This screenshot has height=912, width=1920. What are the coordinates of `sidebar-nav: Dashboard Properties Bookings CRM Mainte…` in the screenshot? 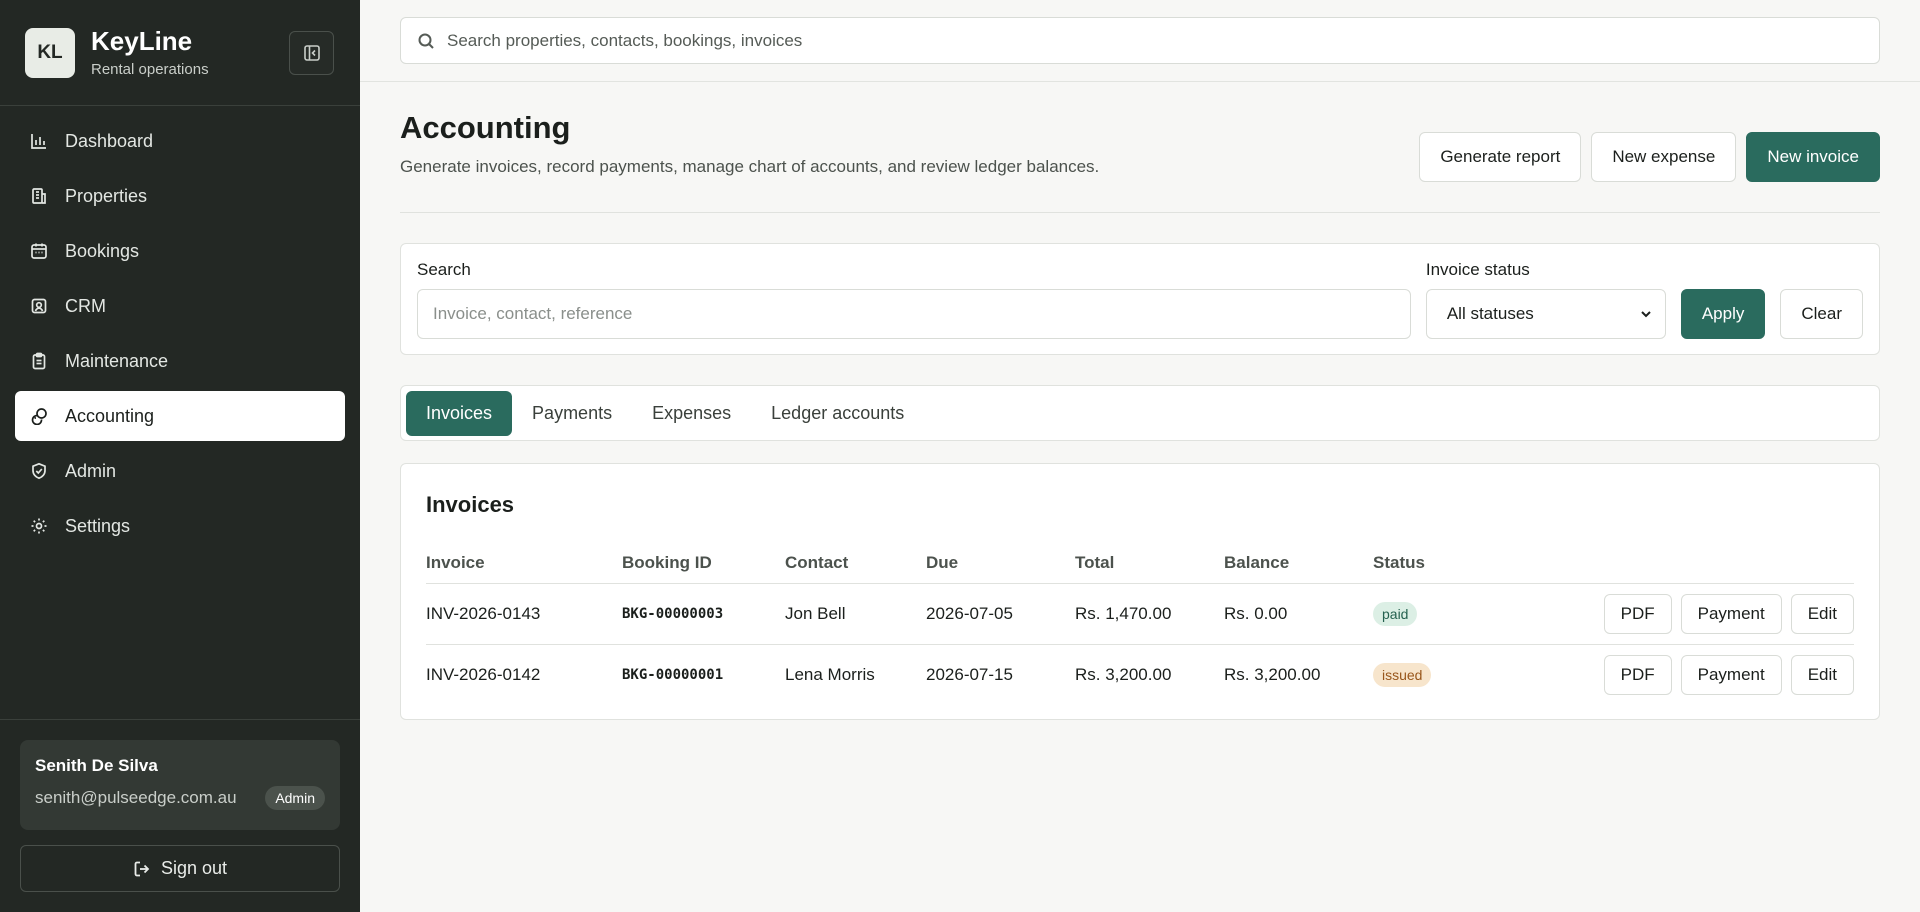 It's located at (180, 412).